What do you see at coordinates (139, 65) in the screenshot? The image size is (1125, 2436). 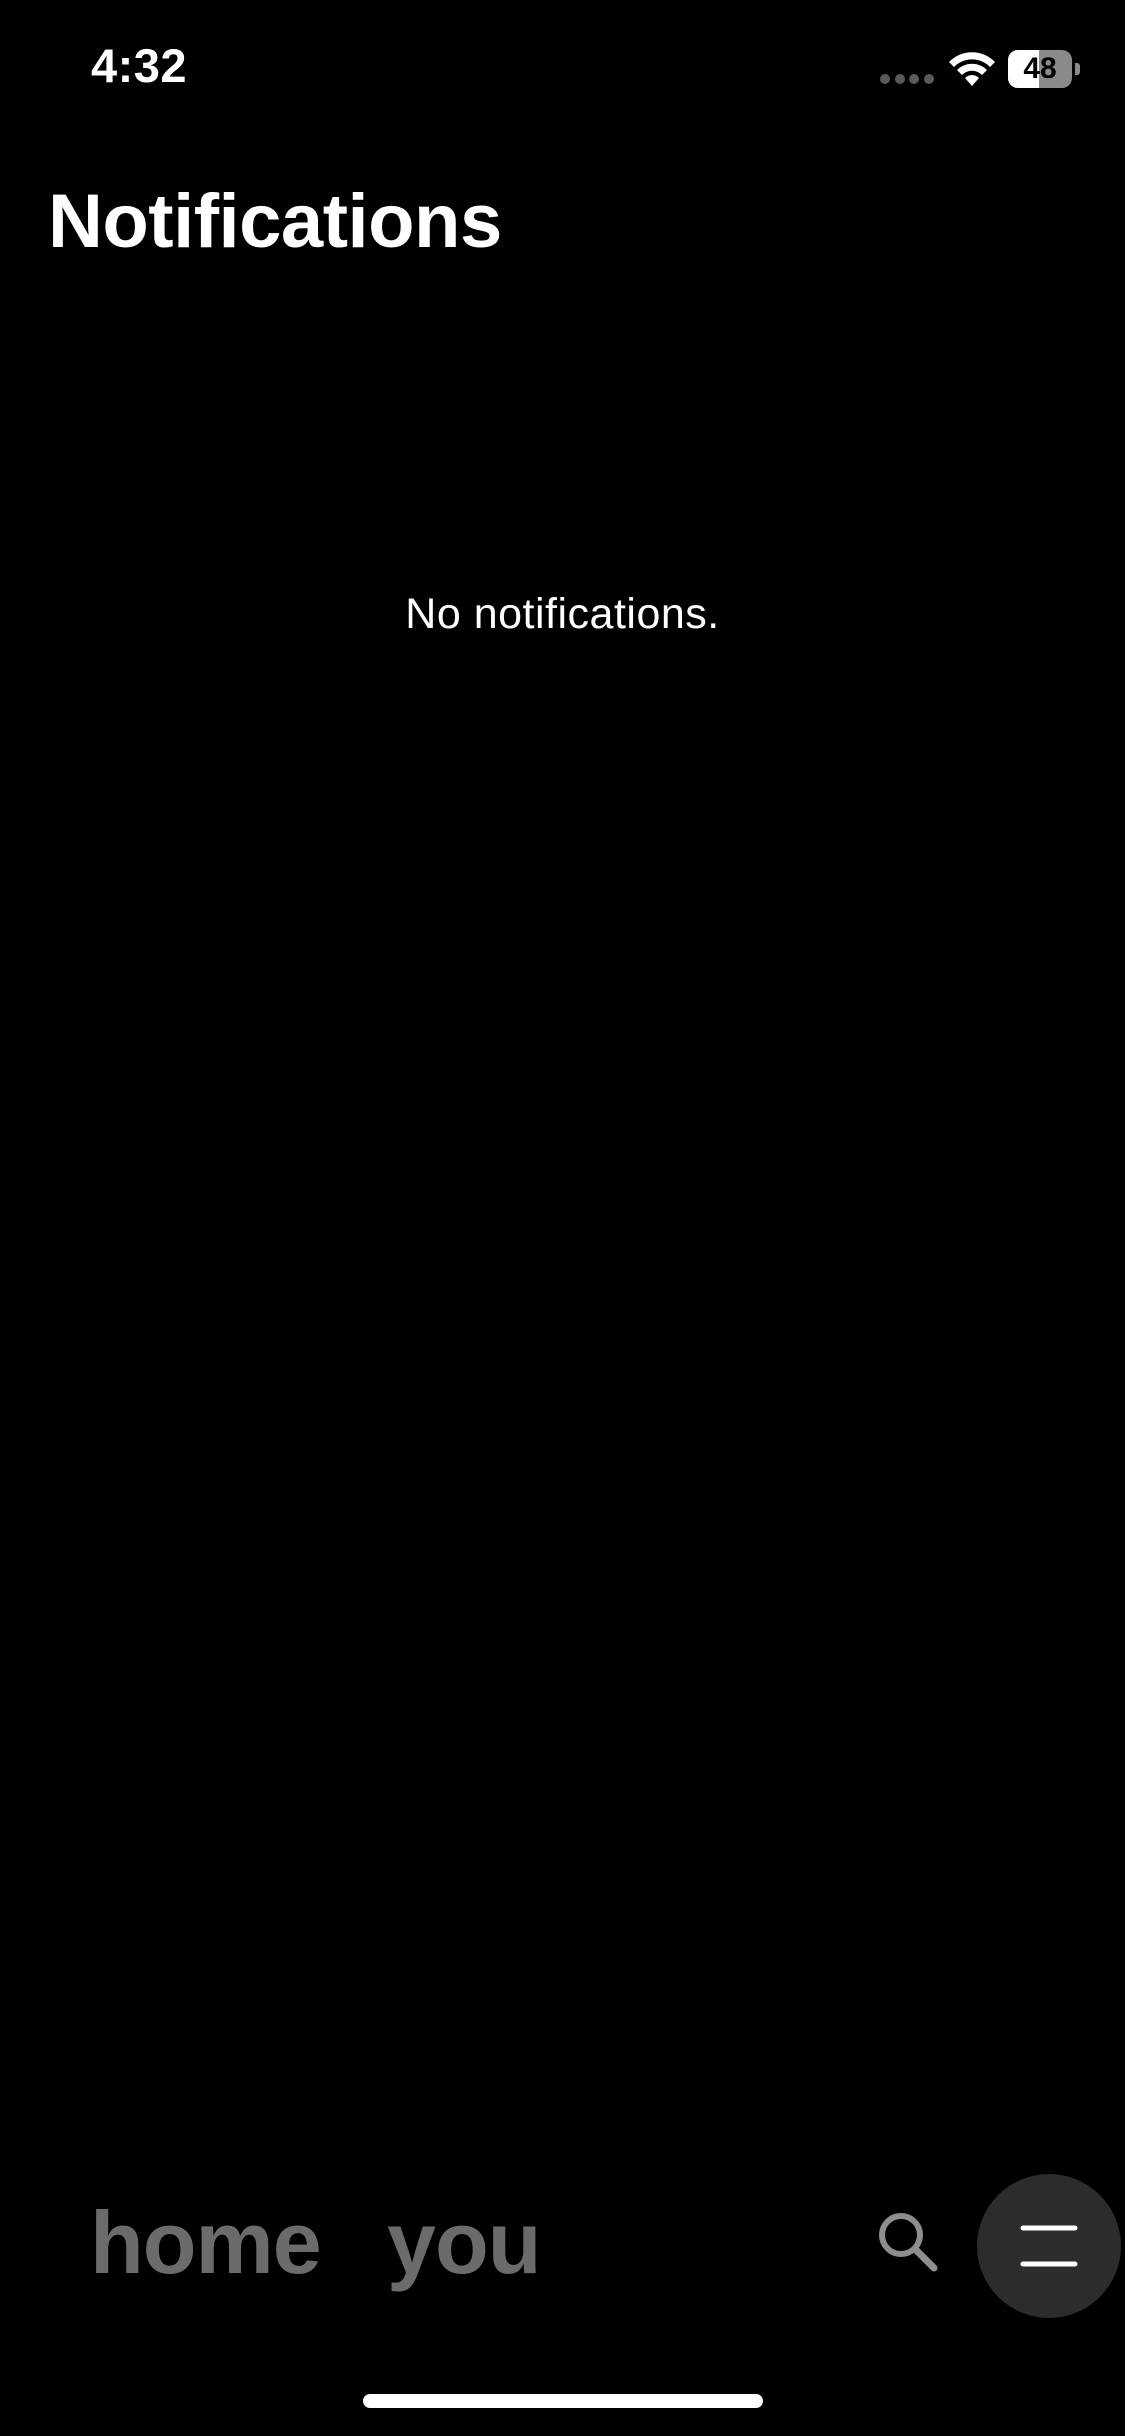 I see `status-time: 4:32` at bounding box center [139, 65].